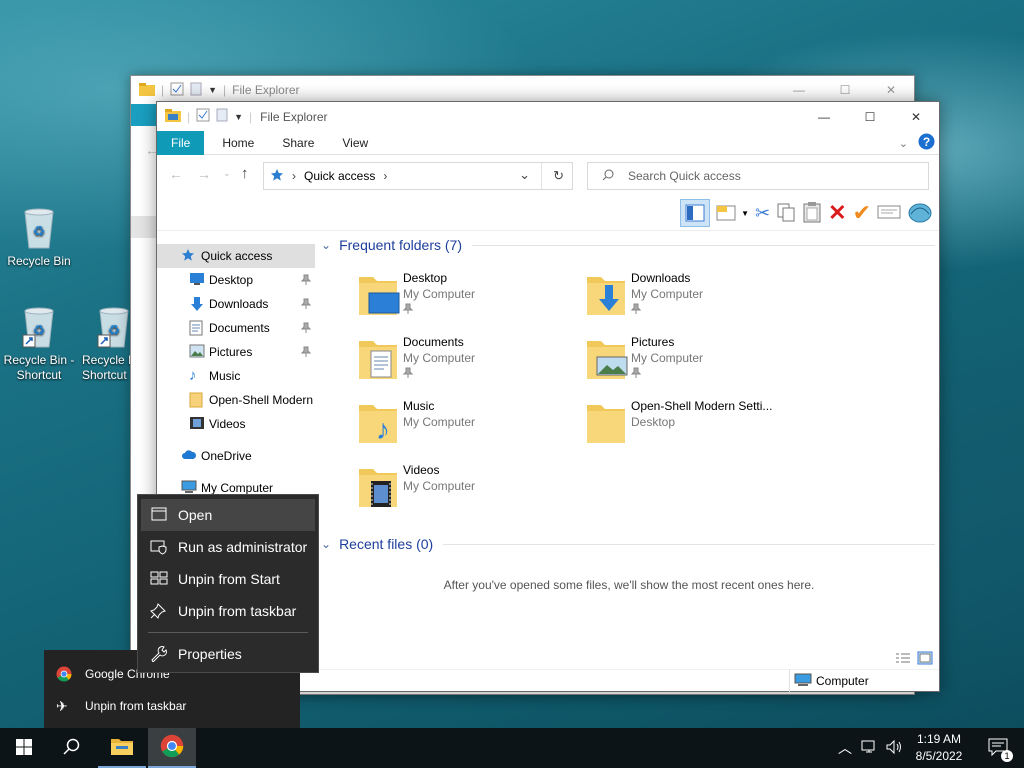 The width and height of the screenshot is (1024, 768). What do you see at coordinates (236, 256) in the screenshot?
I see `sidebar-item-quick-access: Quick access` at bounding box center [236, 256].